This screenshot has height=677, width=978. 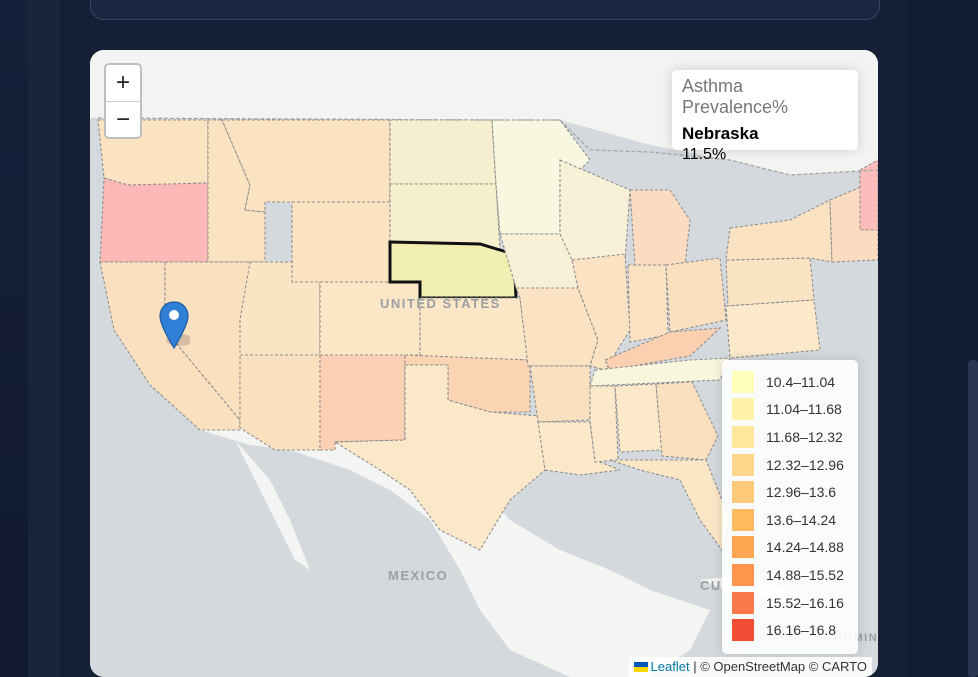 What do you see at coordinates (176, 327) in the screenshot?
I see `map-pin-icon` at bounding box center [176, 327].